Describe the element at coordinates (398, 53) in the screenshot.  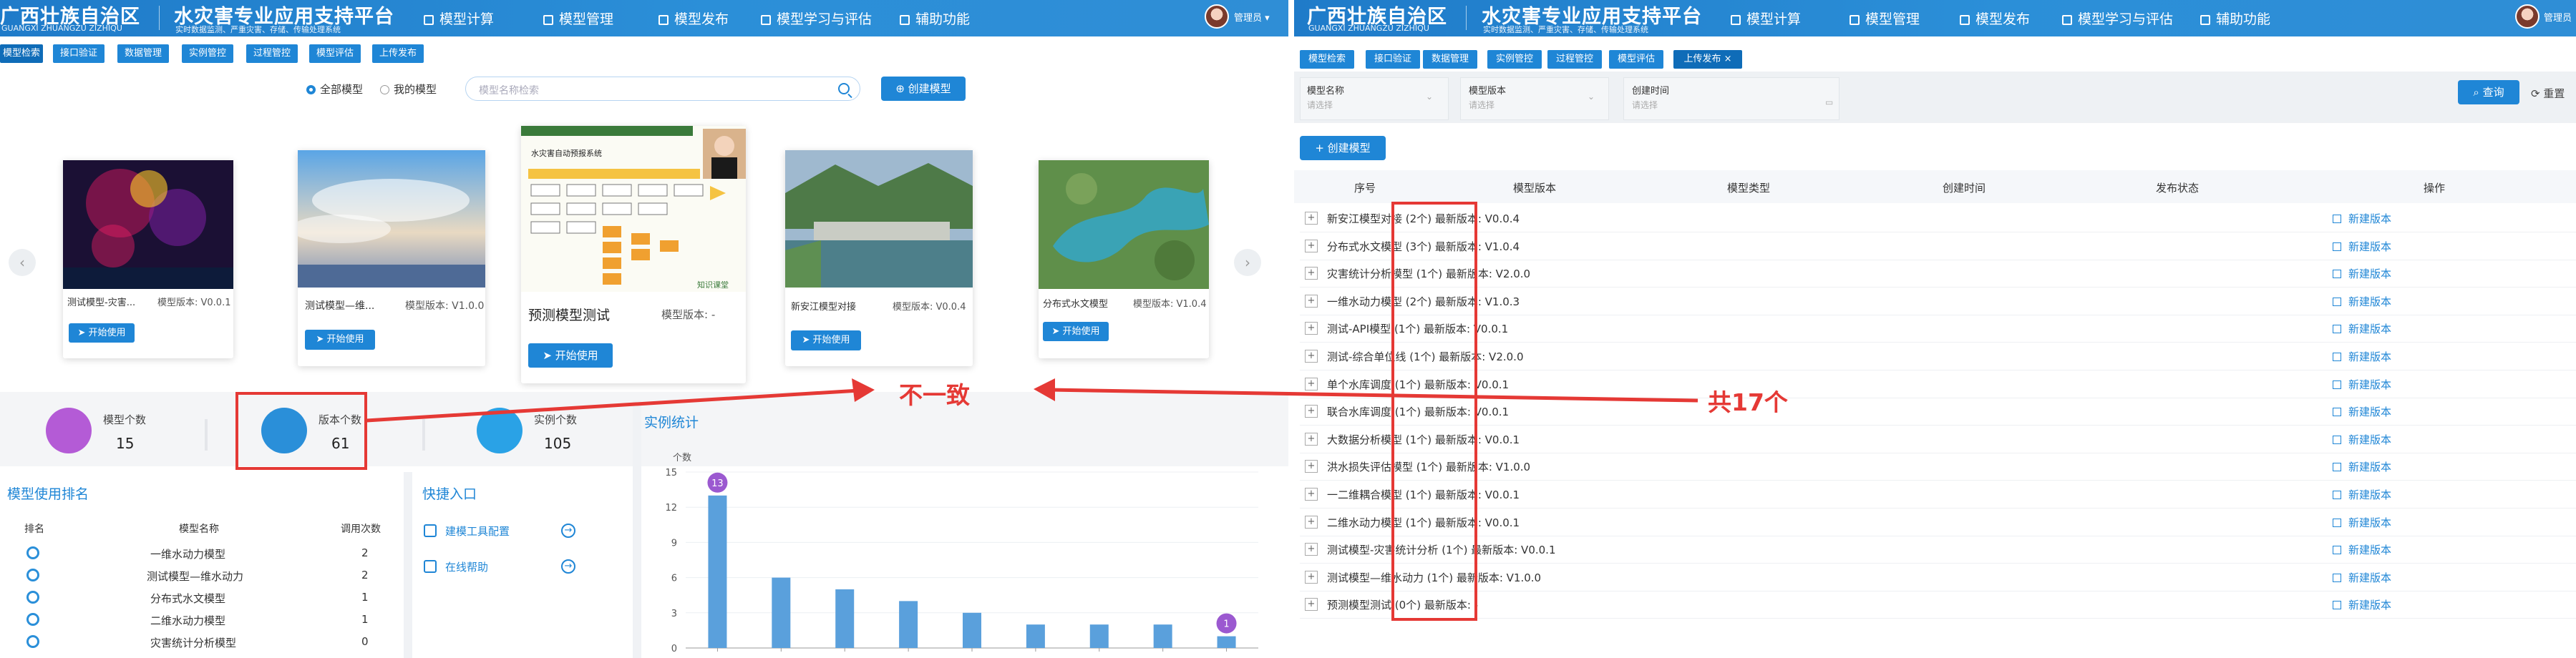
I see `tab-upload-publish: 上传发布` at that location.